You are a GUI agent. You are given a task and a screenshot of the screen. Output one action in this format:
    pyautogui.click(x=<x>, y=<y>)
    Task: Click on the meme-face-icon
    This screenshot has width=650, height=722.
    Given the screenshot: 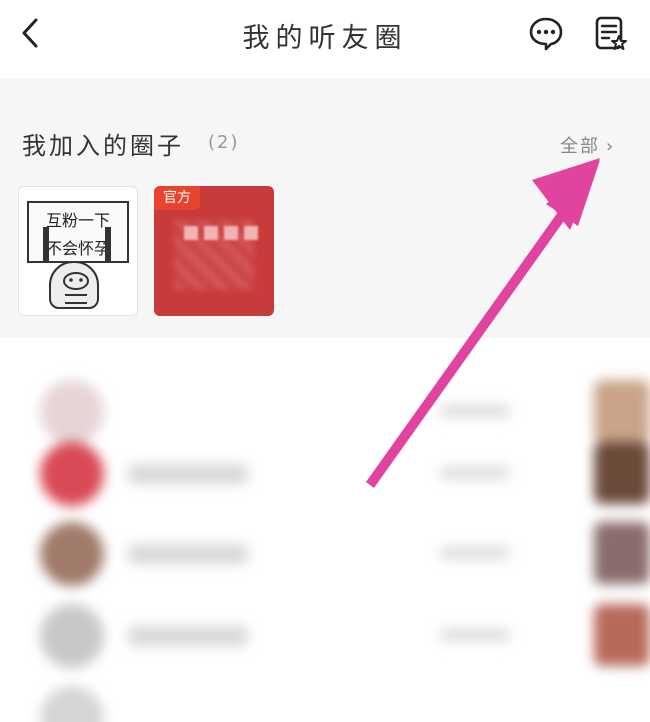 What is the action you would take?
    pyautogui.click(x=76, y=288)
    